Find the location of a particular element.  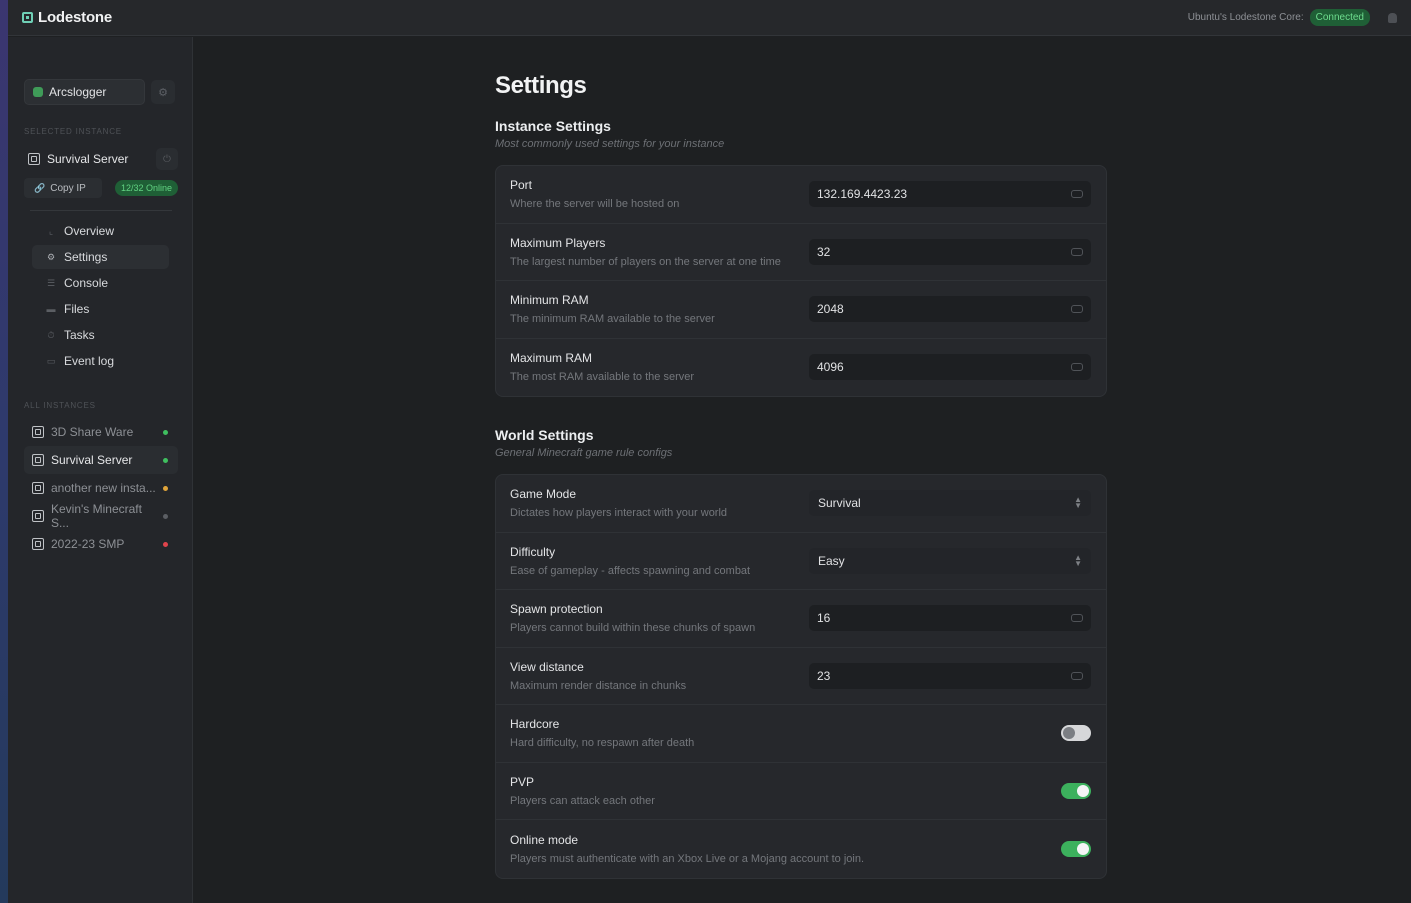

spawn-protection-input: 16 is located at coordinates (950, 618).